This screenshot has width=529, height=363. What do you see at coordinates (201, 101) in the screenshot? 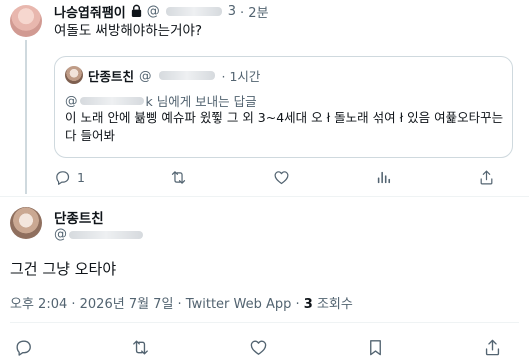
I see `replying-to-suffix: k 님에게 보내는 답글` at bounding box center [201, 101].